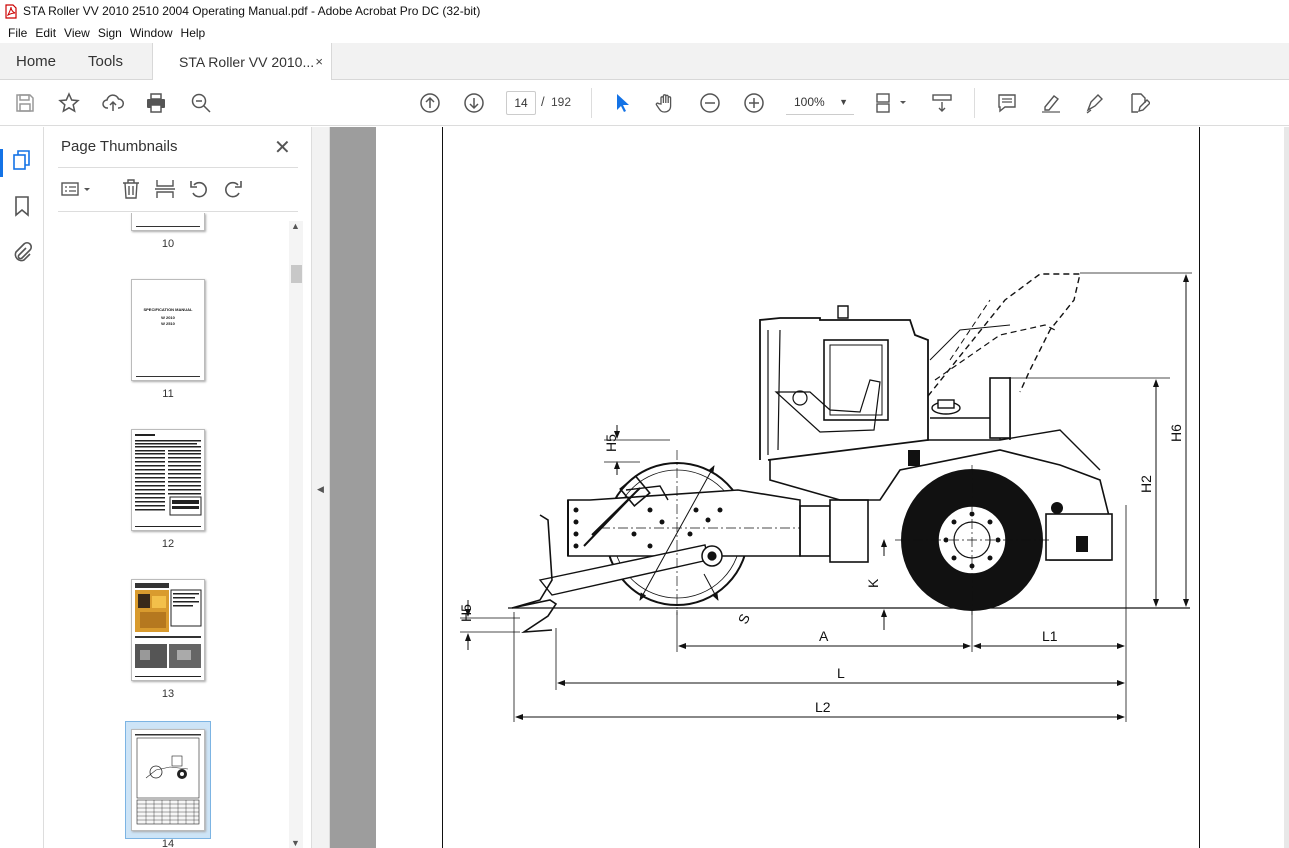 This screenshot has height=848, width=1289. What do you see at coordinates (22, 252) in the screenshot?
I see `attachment-paperclip-icon` at bounding box center [22, 252].